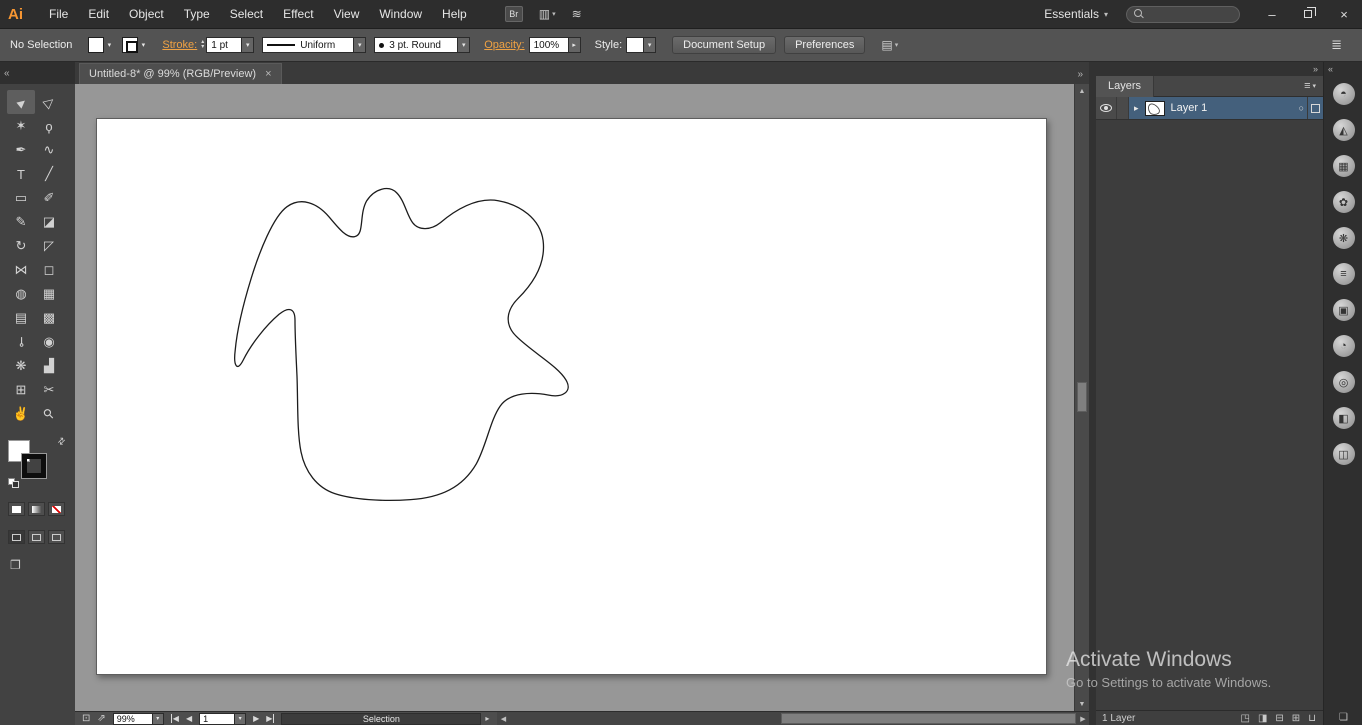 Image resolution: width=1362 pixels, height=725 pixels. Describe the element at coordinates (143, 45) in the screenshot. I see `stroke-dropdown-icon: ▾` at that location.